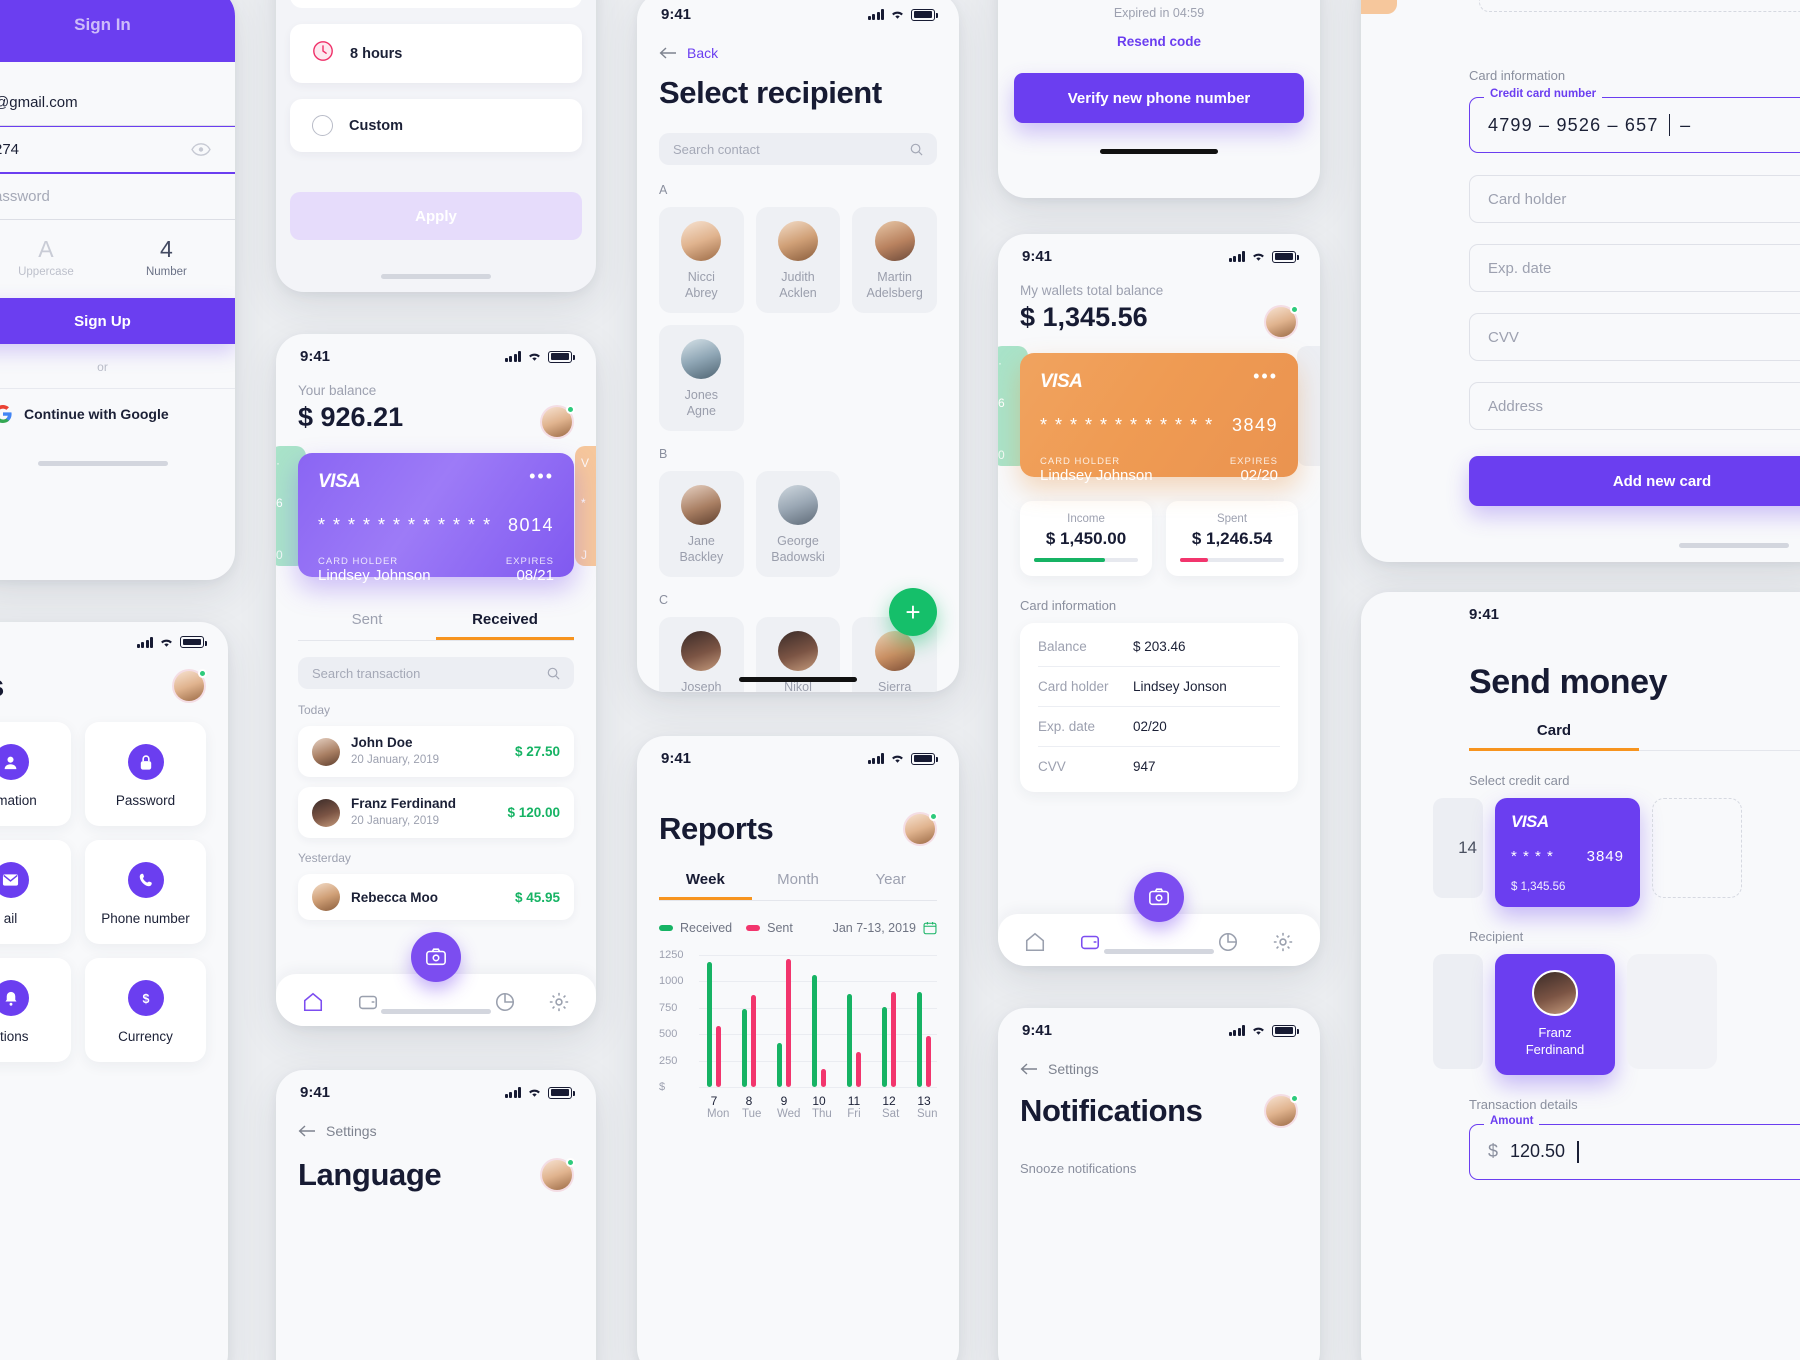 This screenshot has width=1800, height=1360. What do you see at coordinates (1458, 1011) in the screenshot?
I see `recipient-peek-left` at bounding box center [1458, 1011].